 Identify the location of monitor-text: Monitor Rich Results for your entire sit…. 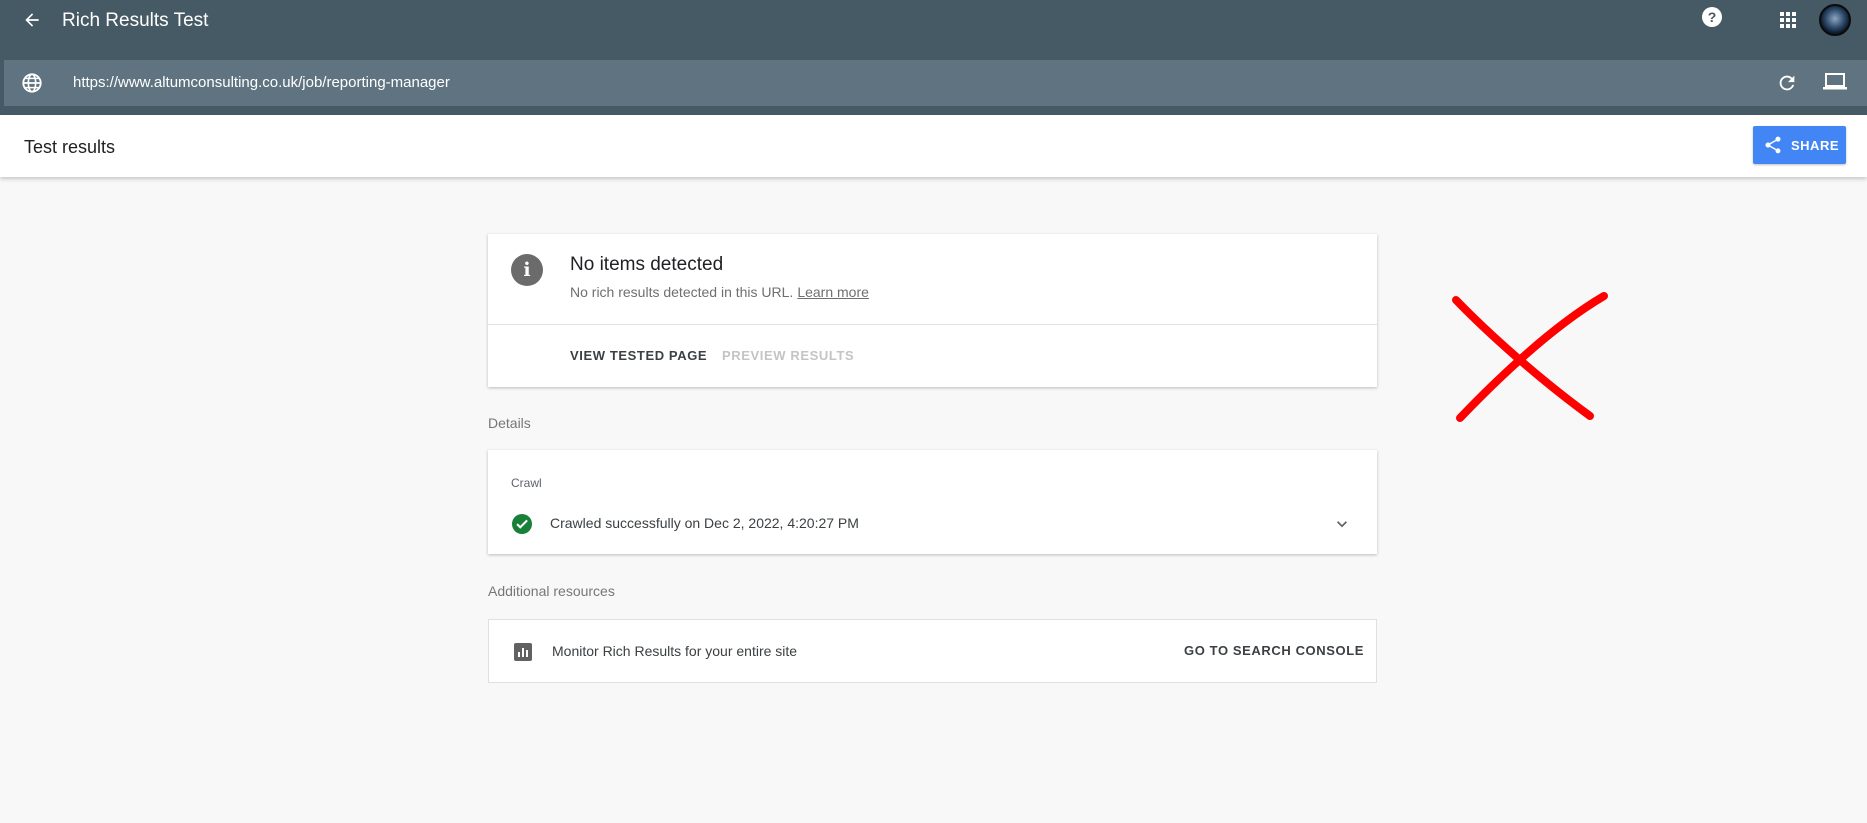
(675, 651).